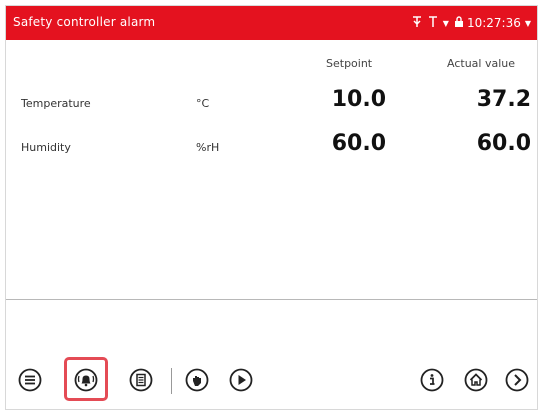 This screenshot has height=415, width=544. I want to click on setpoint-temperature: 10.0, so click(346, 99).